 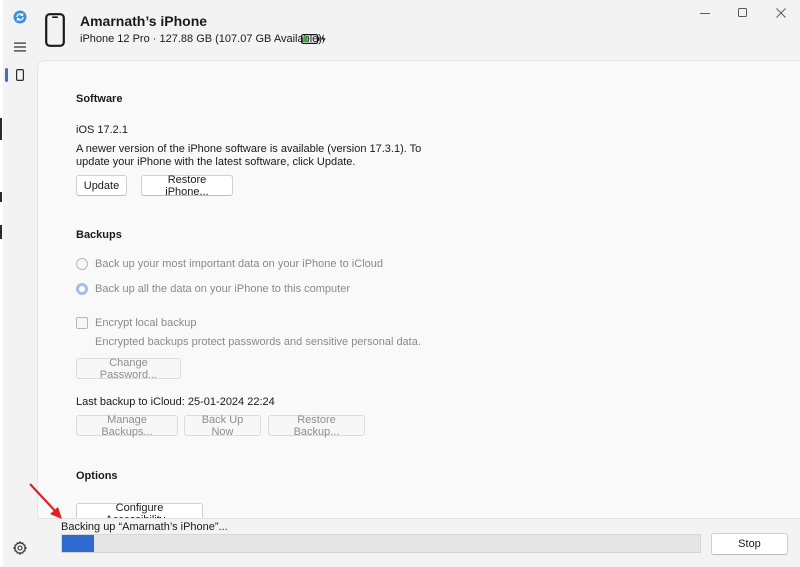 I want to click on battery-indicator, so click(x=314, y=39).